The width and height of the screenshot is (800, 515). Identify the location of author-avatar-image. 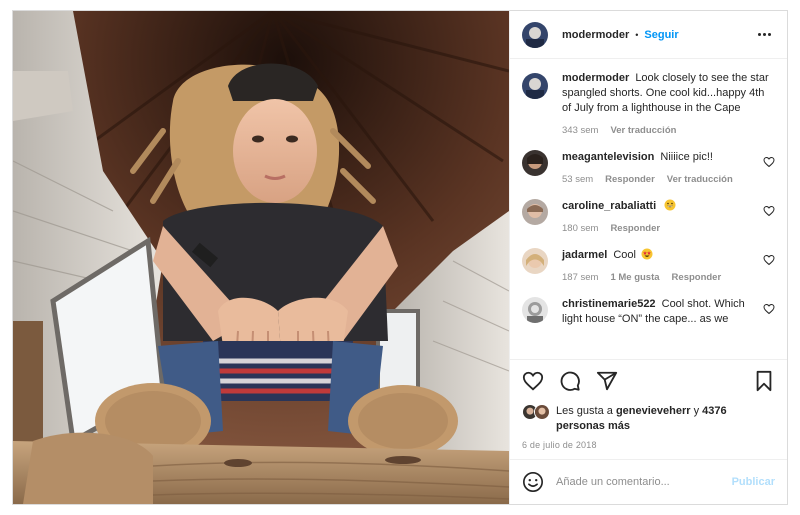
(535, 34).